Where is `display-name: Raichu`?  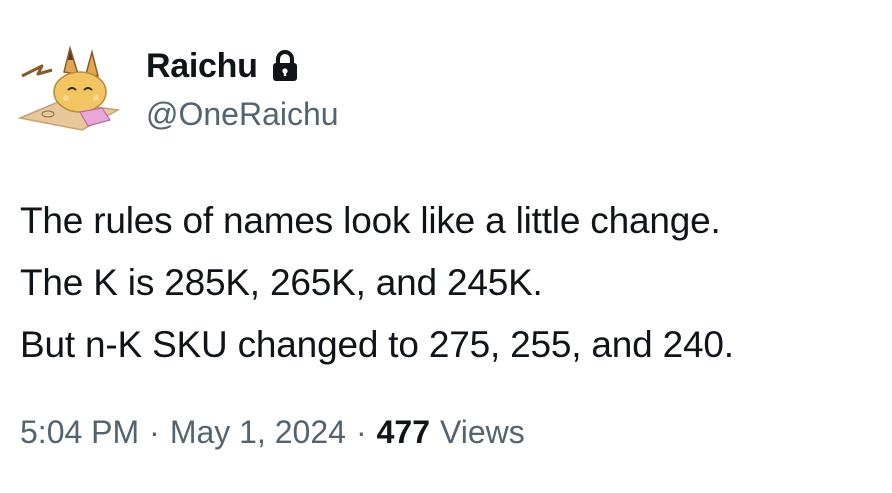 display-name: Raichu is located at coordinates (202, 66).